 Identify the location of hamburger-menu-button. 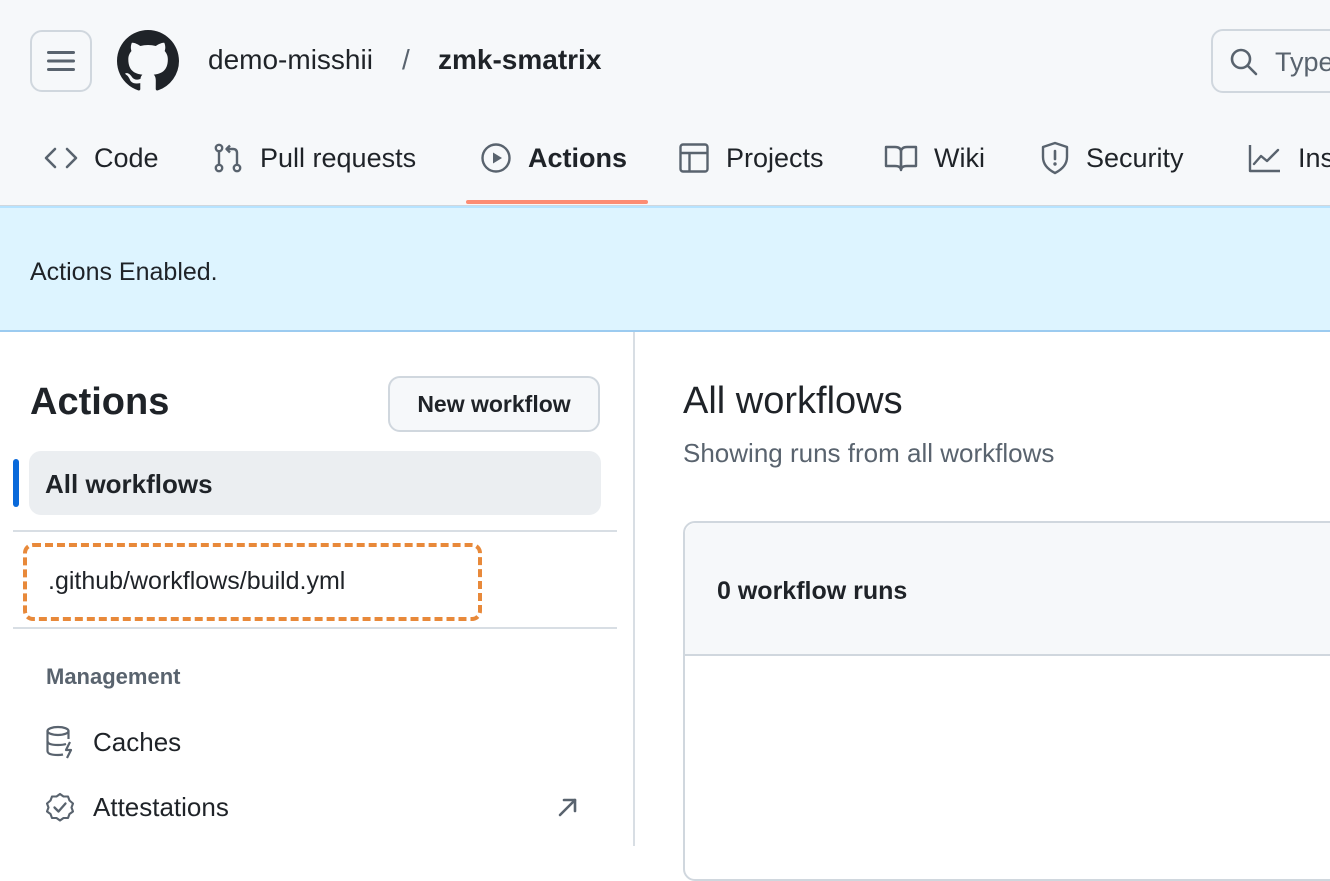
(61, 61).